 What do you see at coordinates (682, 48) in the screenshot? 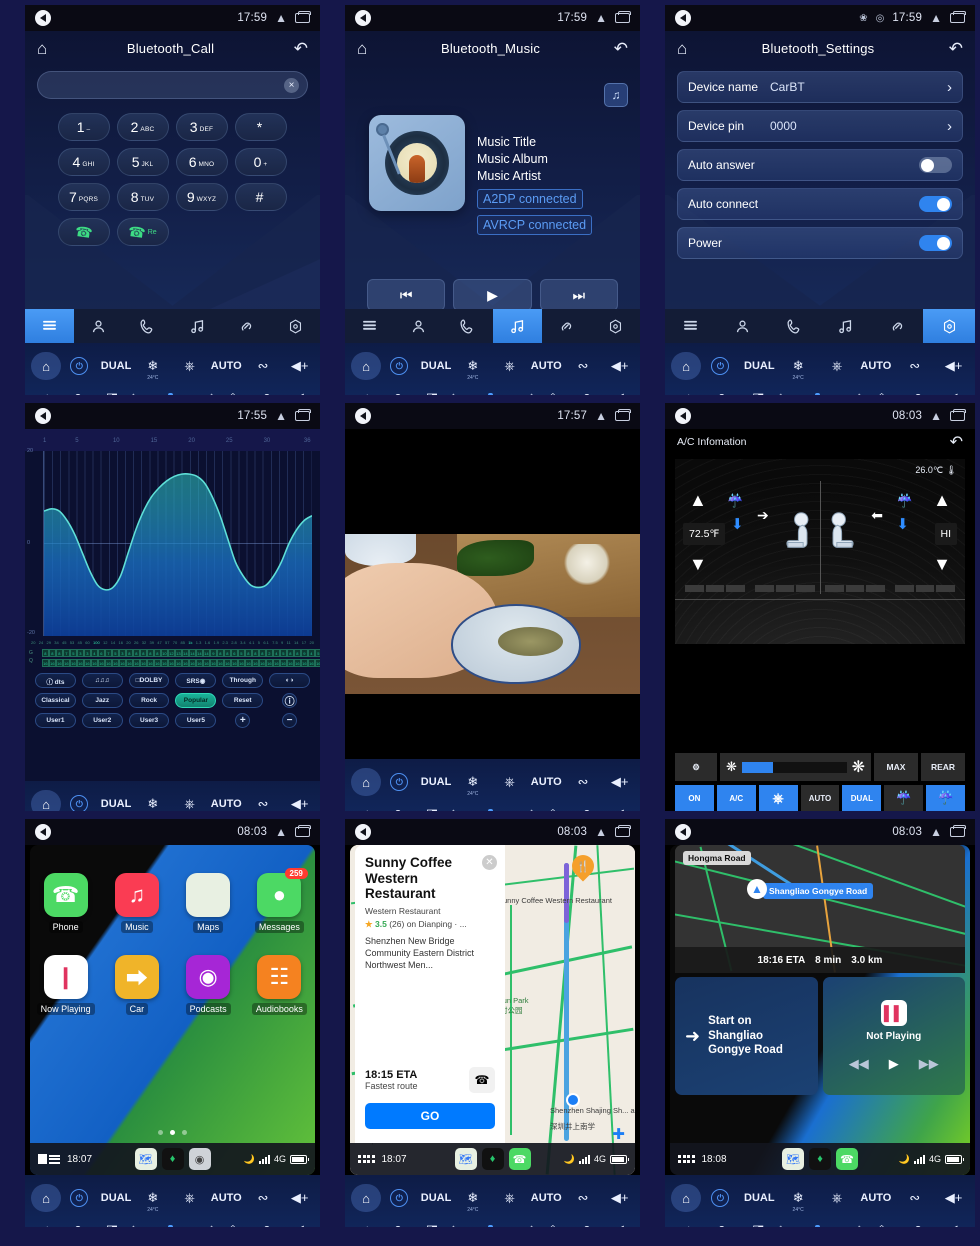
I see `home-icon: ⌂` at bounding box center [682, 48].